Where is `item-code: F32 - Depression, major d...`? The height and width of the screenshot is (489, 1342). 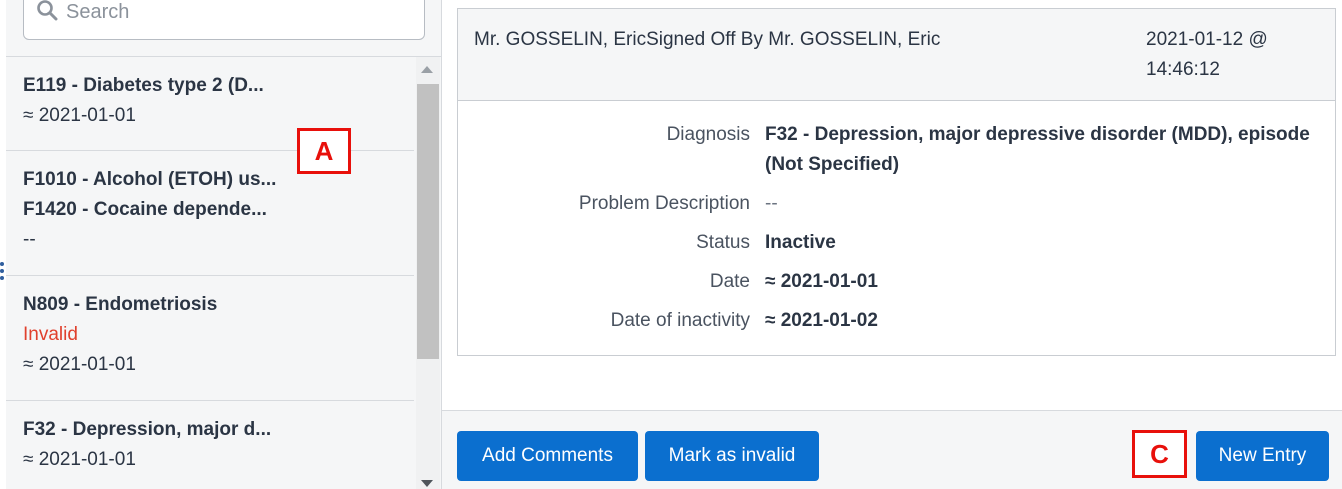
item-code: F32 - Depression, major d... is located at coordinates (147, 429).